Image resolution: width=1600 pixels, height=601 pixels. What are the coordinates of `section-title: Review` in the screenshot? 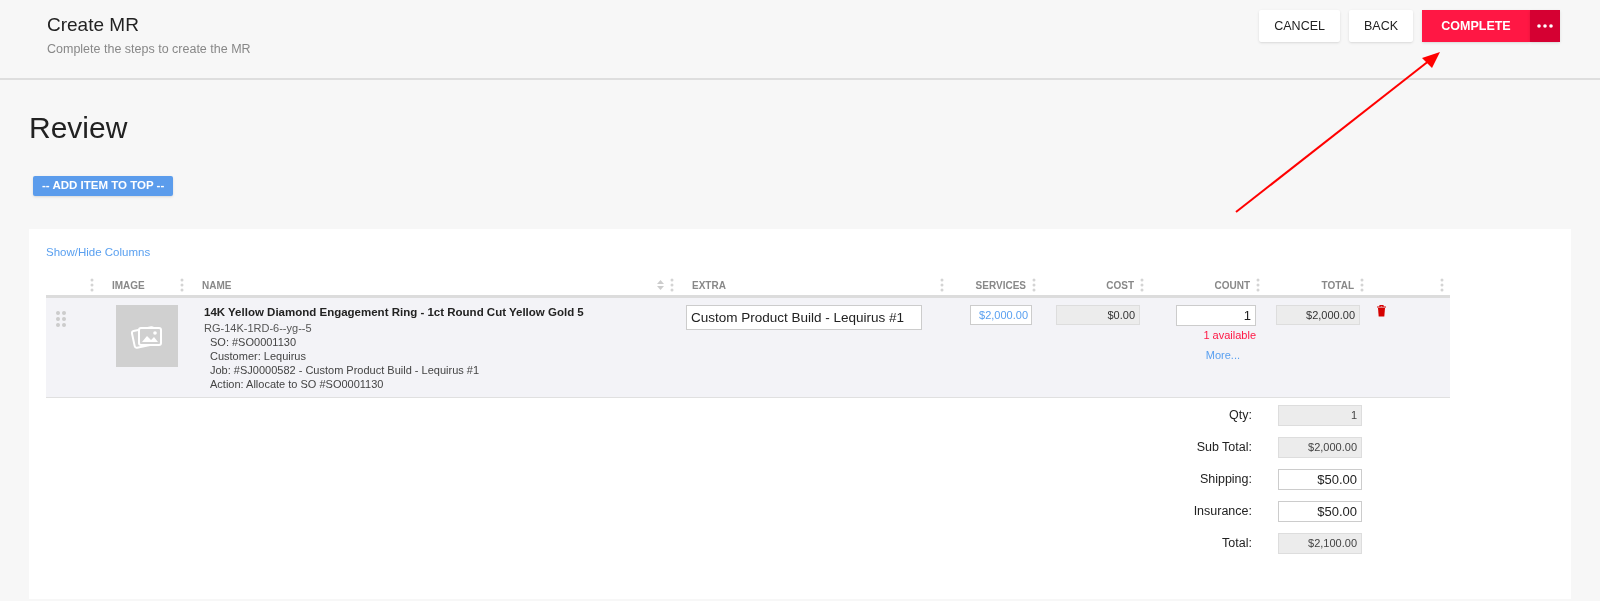 It's located at (78, 128).